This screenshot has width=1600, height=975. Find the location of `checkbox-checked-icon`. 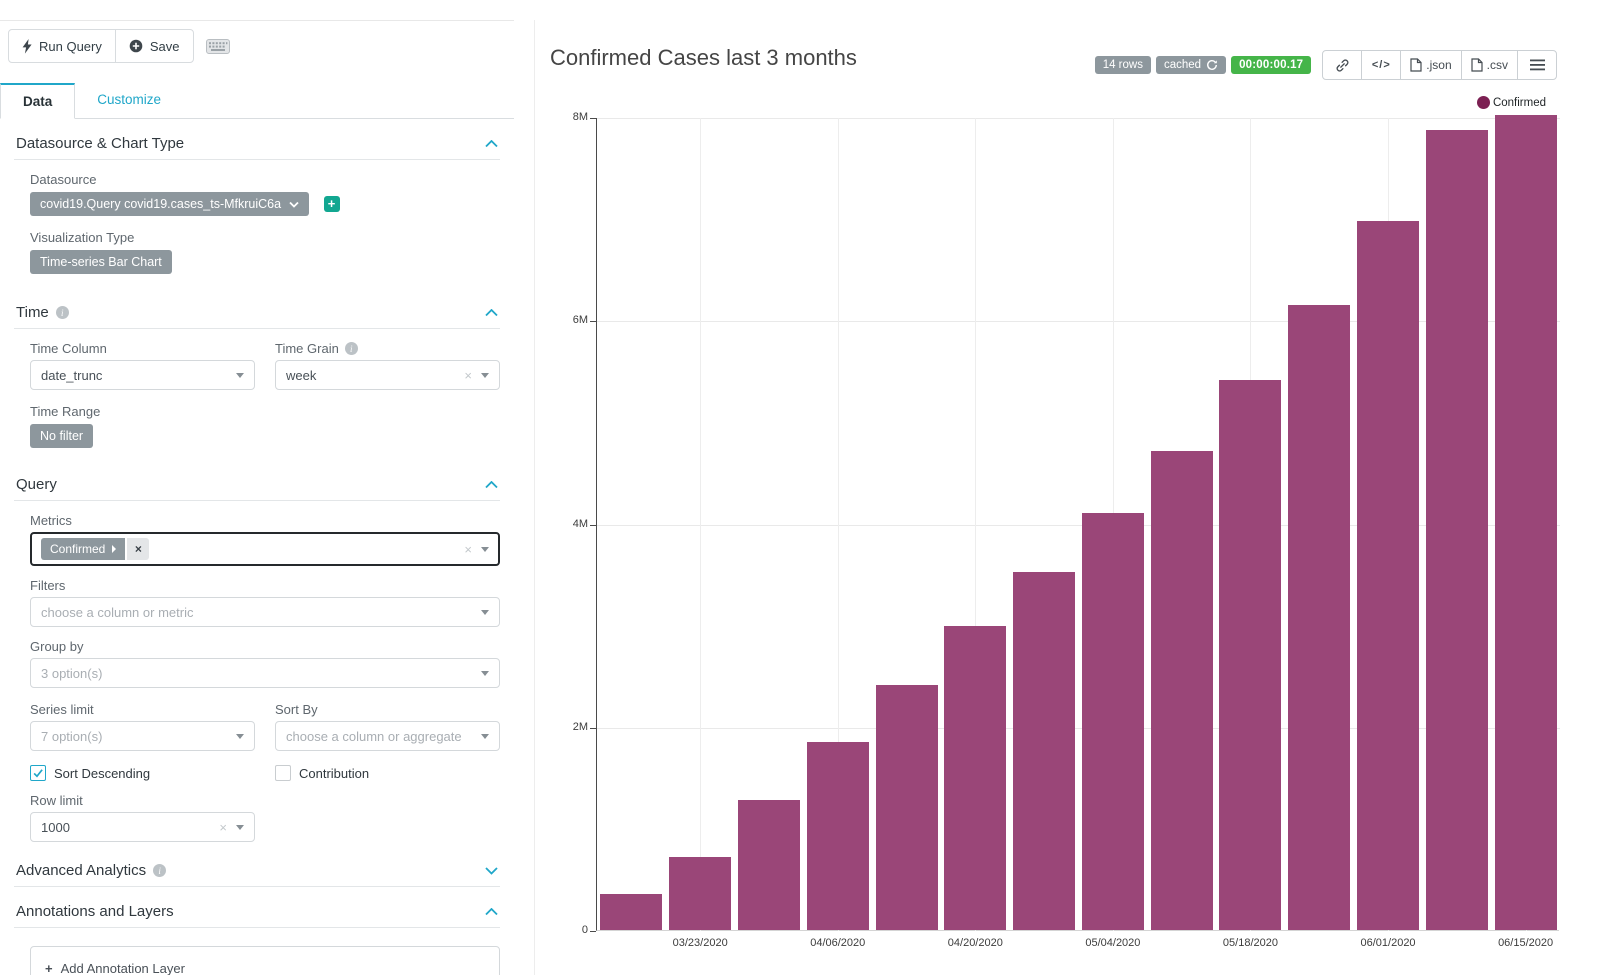

checkbox-checked-icon is located at coordinates (38, 773).